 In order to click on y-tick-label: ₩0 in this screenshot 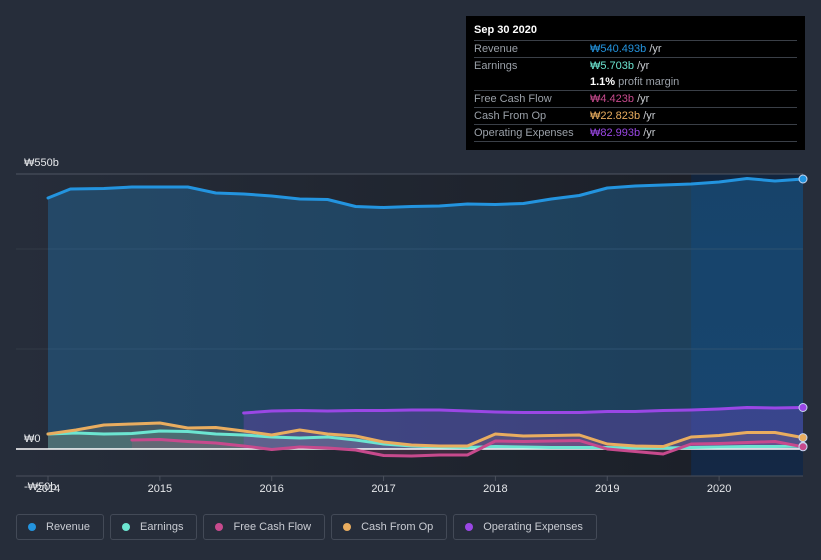, I will do `click(32, 439)`.